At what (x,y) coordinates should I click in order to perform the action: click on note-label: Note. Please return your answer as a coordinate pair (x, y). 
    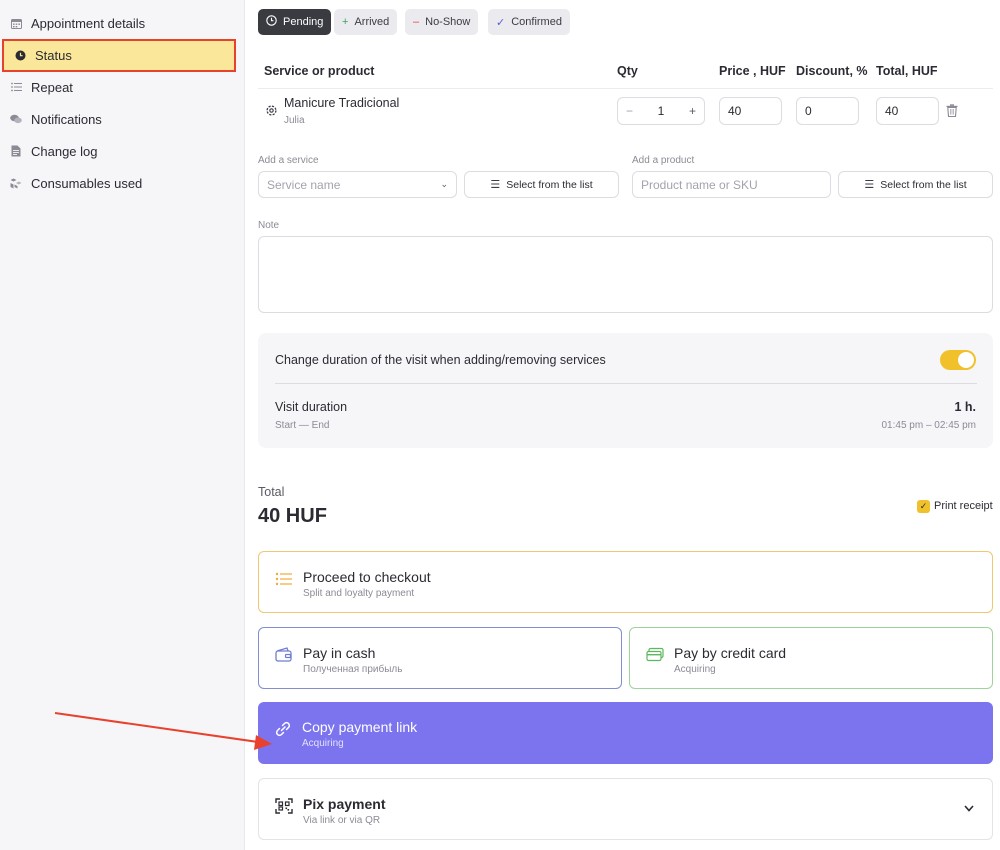
    Looking at the image, I should click on (269, 225).